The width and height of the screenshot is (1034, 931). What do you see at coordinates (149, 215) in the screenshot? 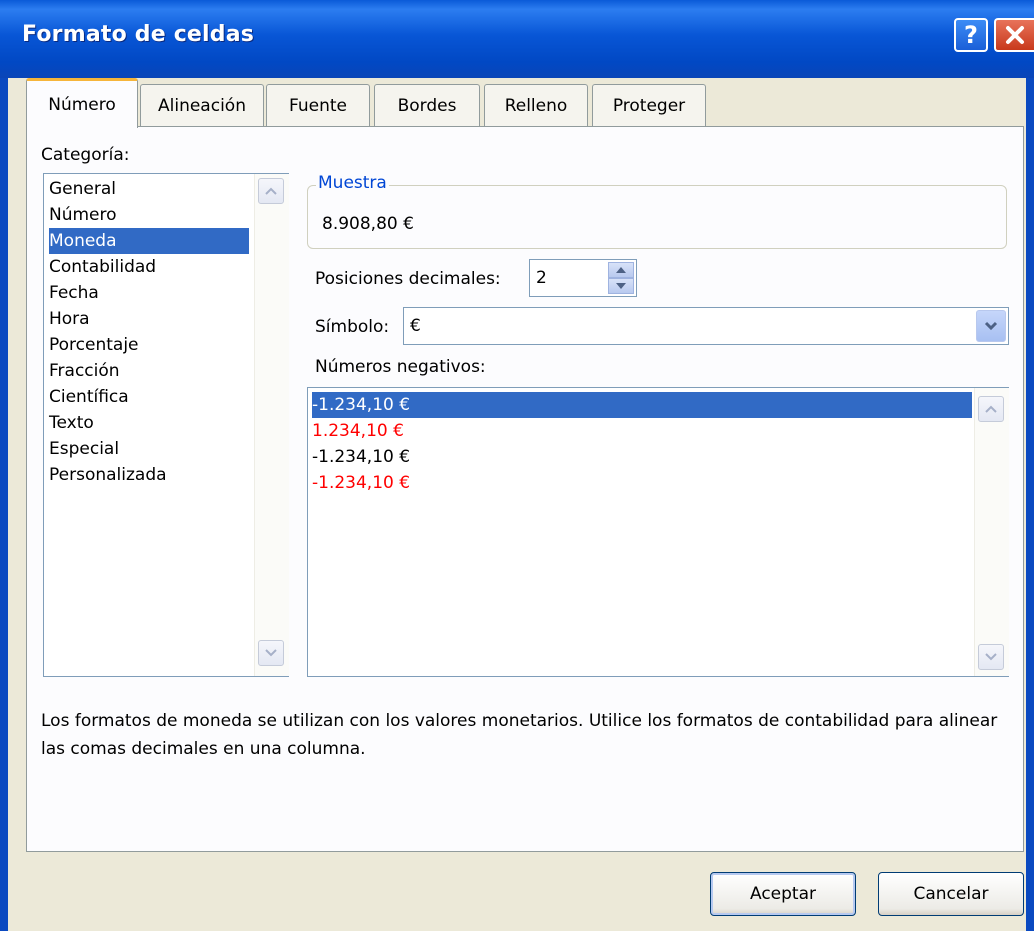
I see `category-item-numero: Número` at bounding box center [149, 215].